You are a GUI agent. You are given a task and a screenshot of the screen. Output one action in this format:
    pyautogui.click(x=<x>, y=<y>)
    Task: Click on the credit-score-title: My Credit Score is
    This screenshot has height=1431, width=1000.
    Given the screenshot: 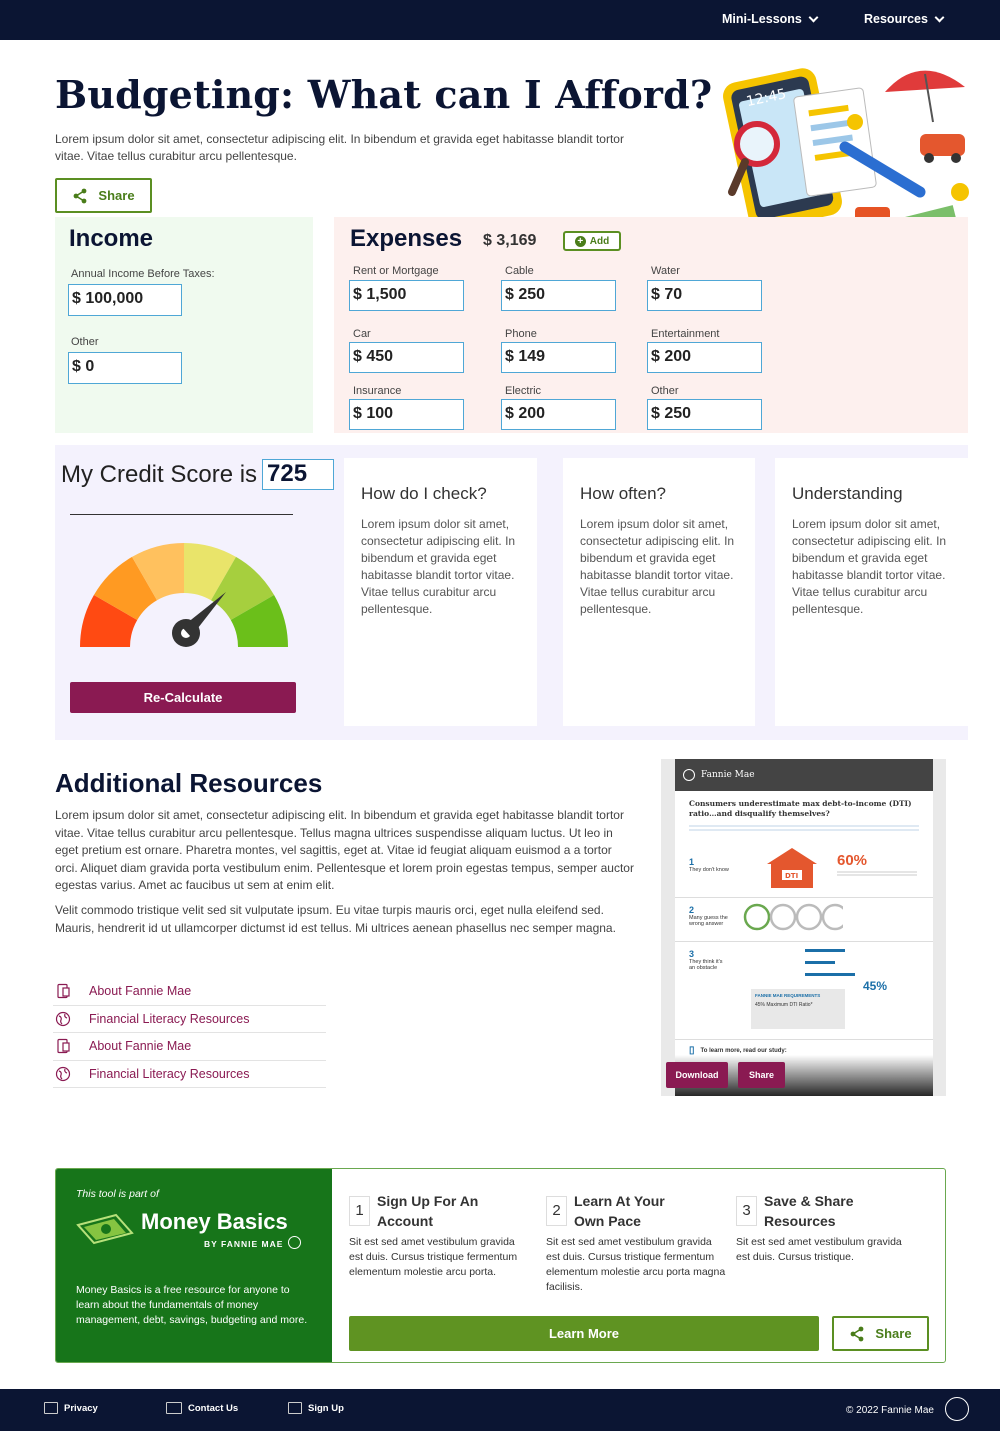 What is the action you would take?
    pyautogui.click(x=159, y=474)
    